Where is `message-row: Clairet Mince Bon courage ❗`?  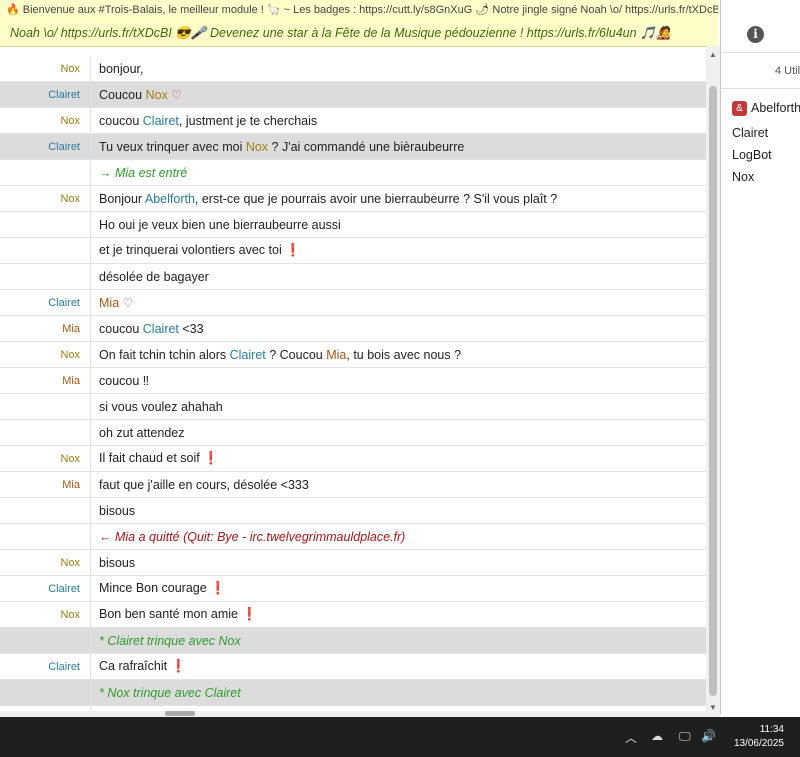
message-row: Clairet Mince Bon courage ❗ is located at coordinates (353, 589).